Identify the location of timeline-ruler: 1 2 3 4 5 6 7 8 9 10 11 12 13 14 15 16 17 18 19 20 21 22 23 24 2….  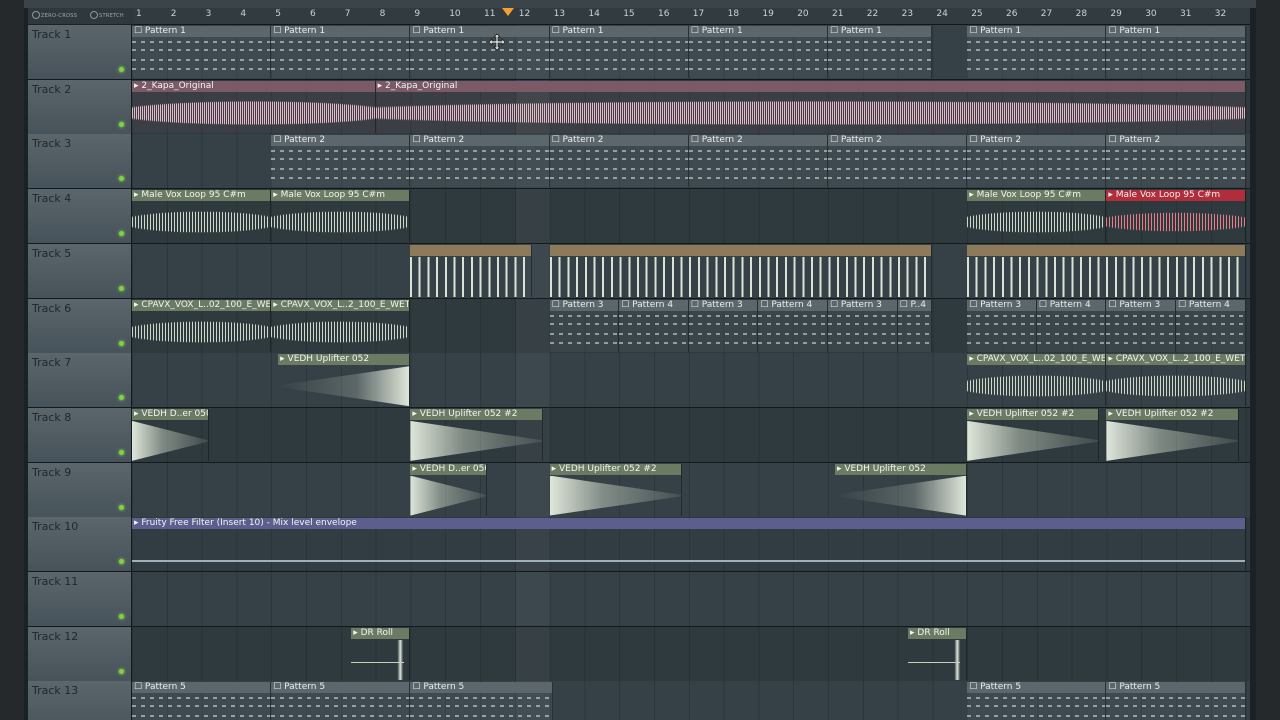
(692, 16).